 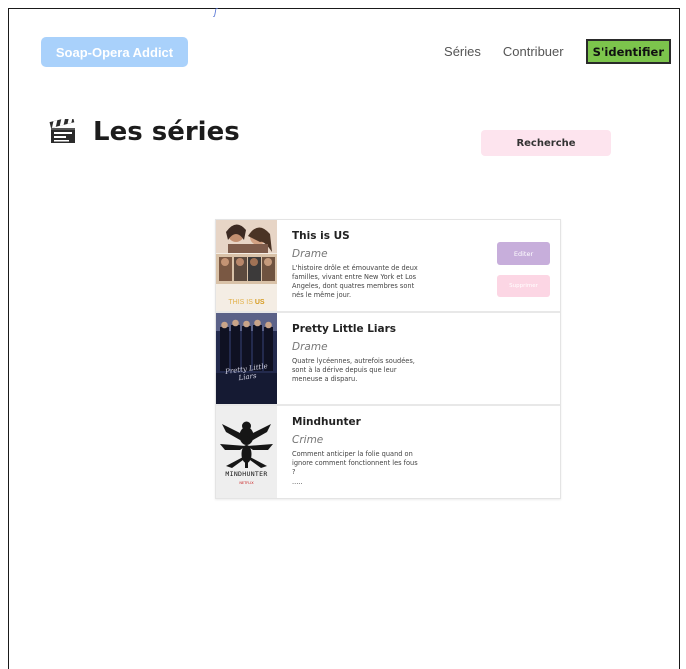 I want to click on poster-mindhunter: MINDHUNTER NETFLIX, so click(x=246, y=452).